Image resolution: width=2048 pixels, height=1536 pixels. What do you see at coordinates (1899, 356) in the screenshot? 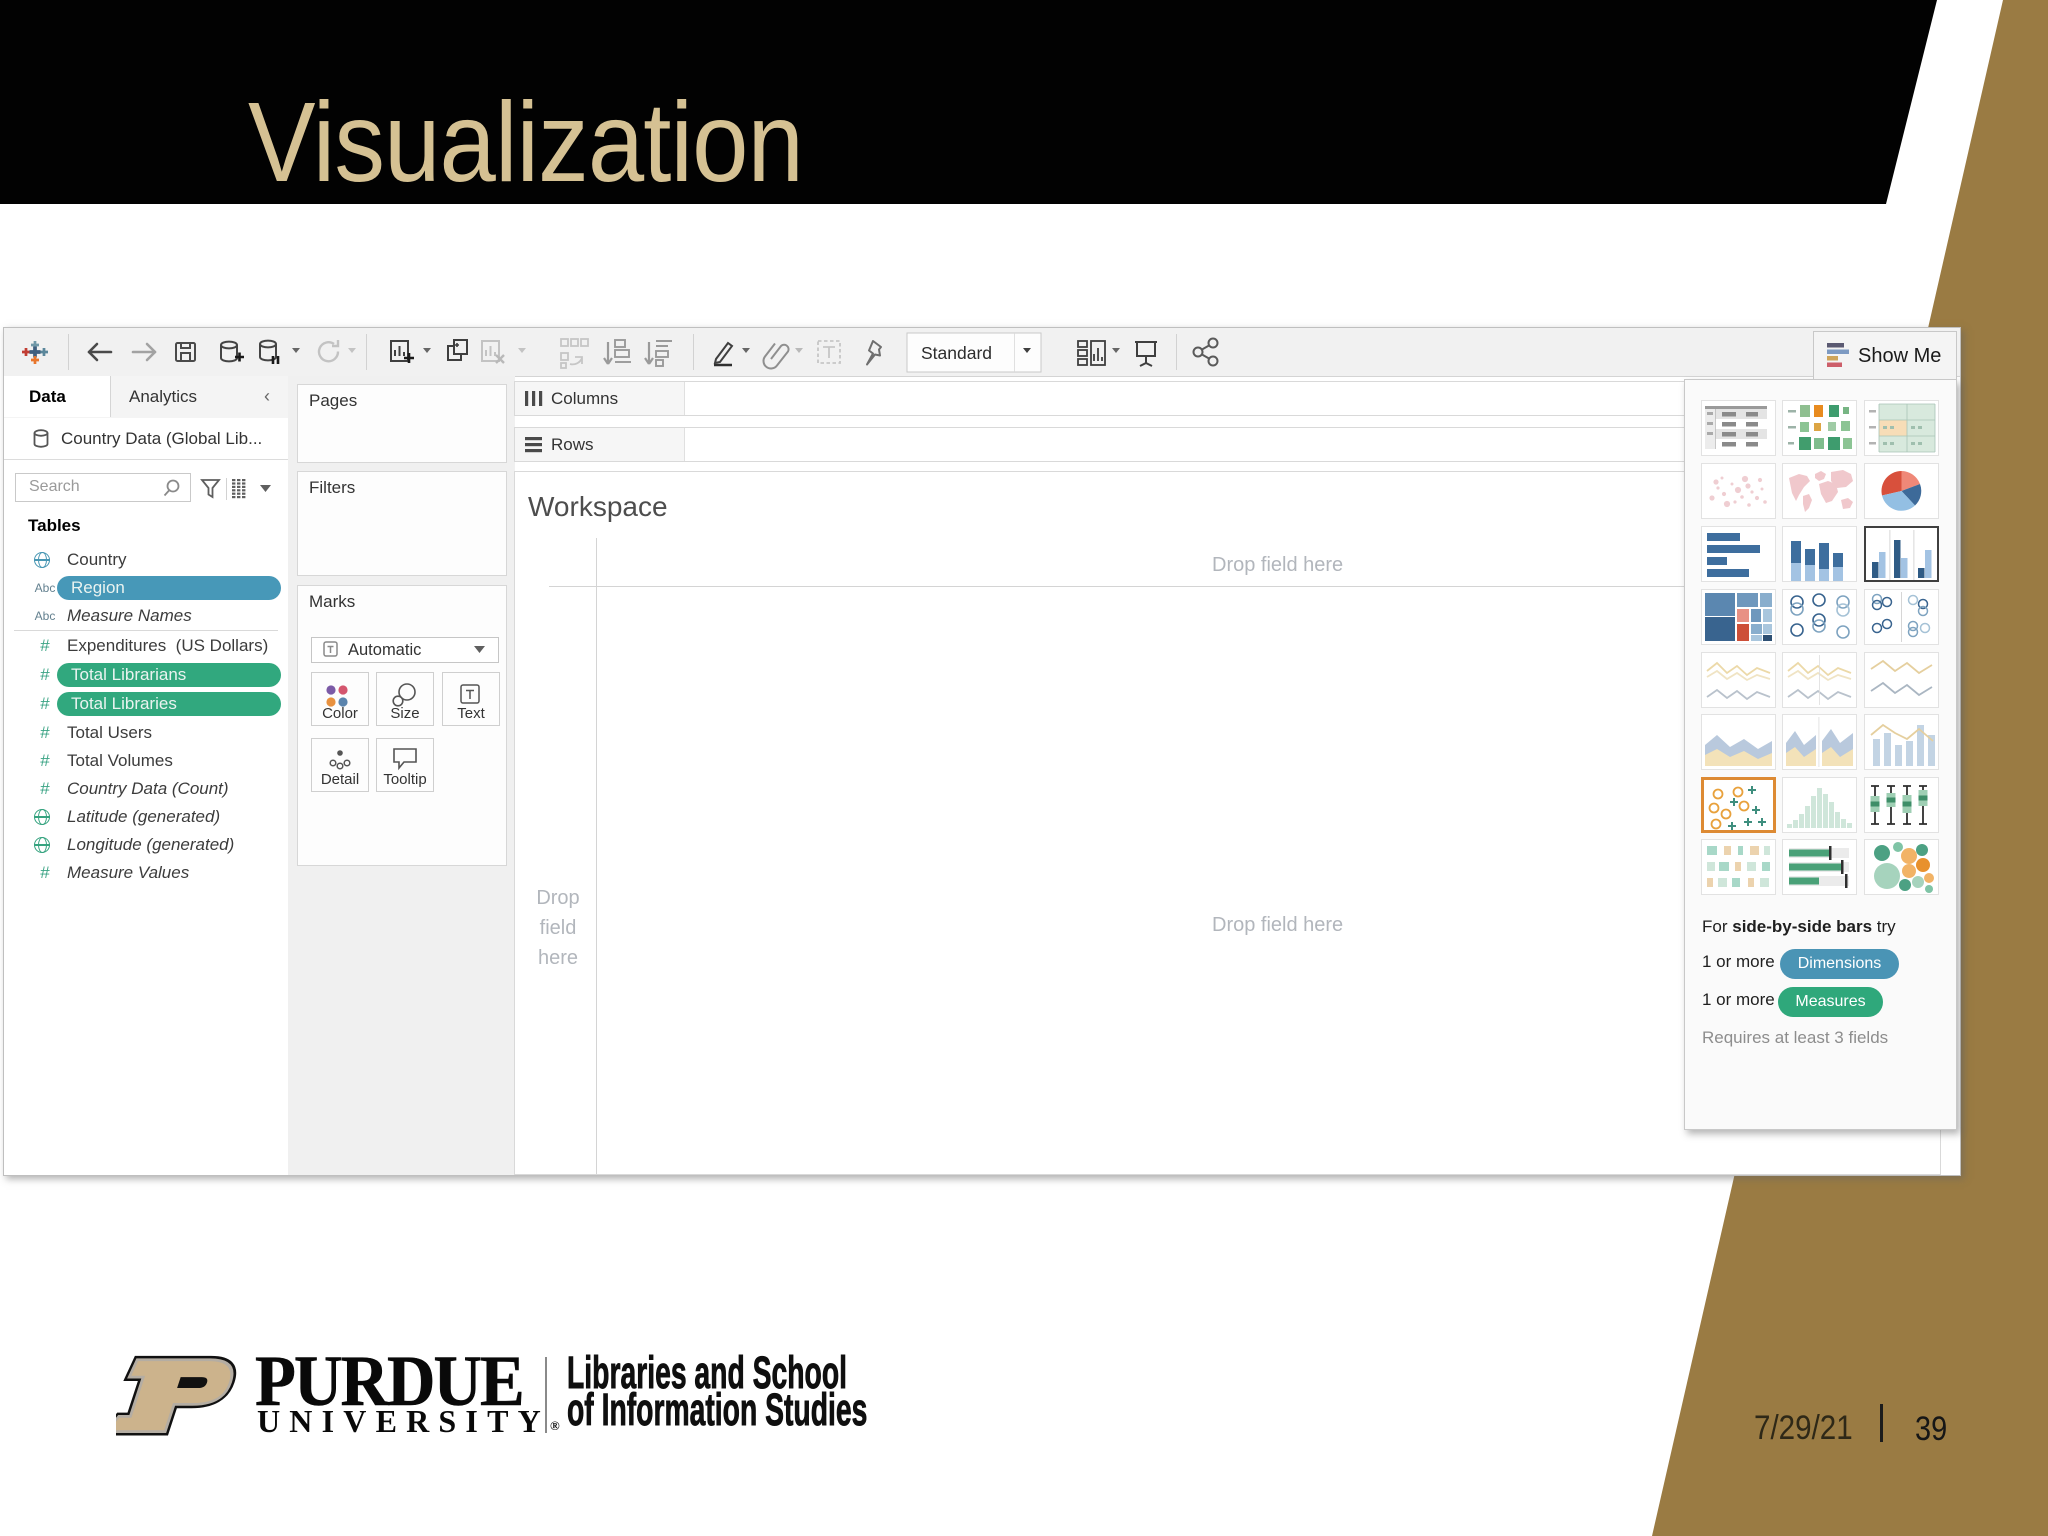
I see `svg-text: Show Me` at bounding box center [1899, 356].